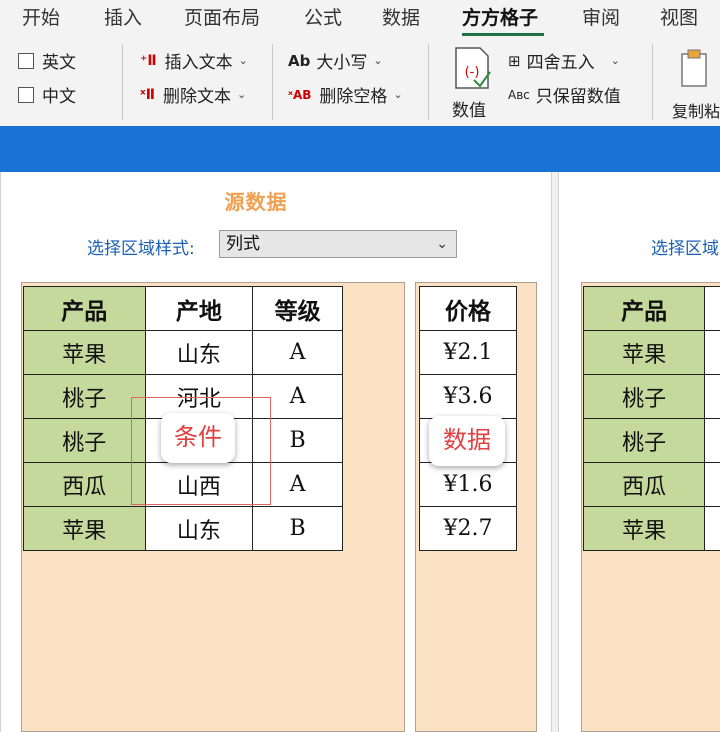 This screenshot has height=732, width=720. I want to click on delete-text-label: 删除文本, so click(197, 97).